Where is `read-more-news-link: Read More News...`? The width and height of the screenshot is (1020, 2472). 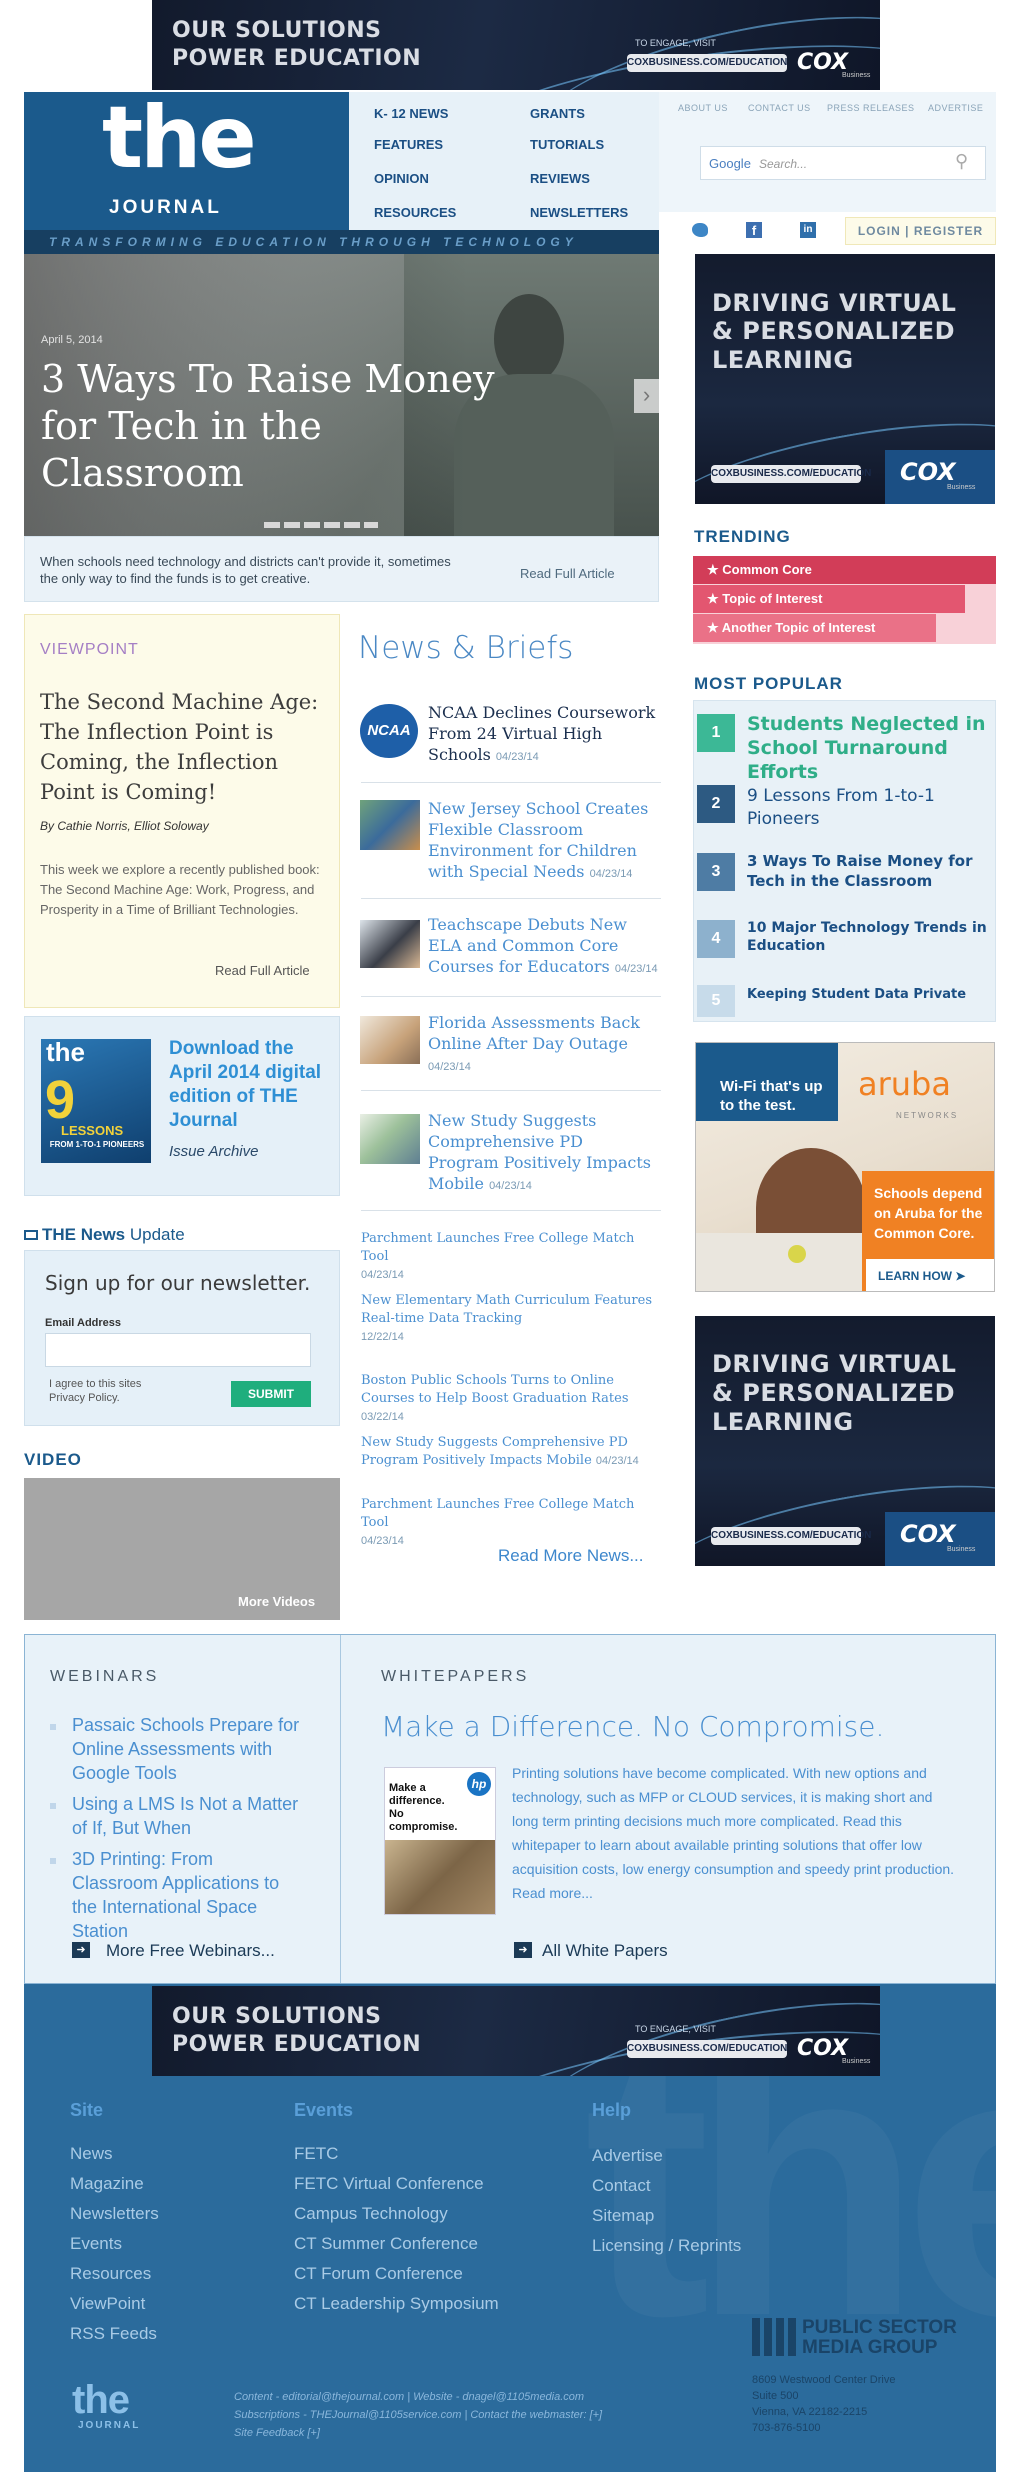 read-more-news-link: Read More News... is located at coordinates (571, 1556).